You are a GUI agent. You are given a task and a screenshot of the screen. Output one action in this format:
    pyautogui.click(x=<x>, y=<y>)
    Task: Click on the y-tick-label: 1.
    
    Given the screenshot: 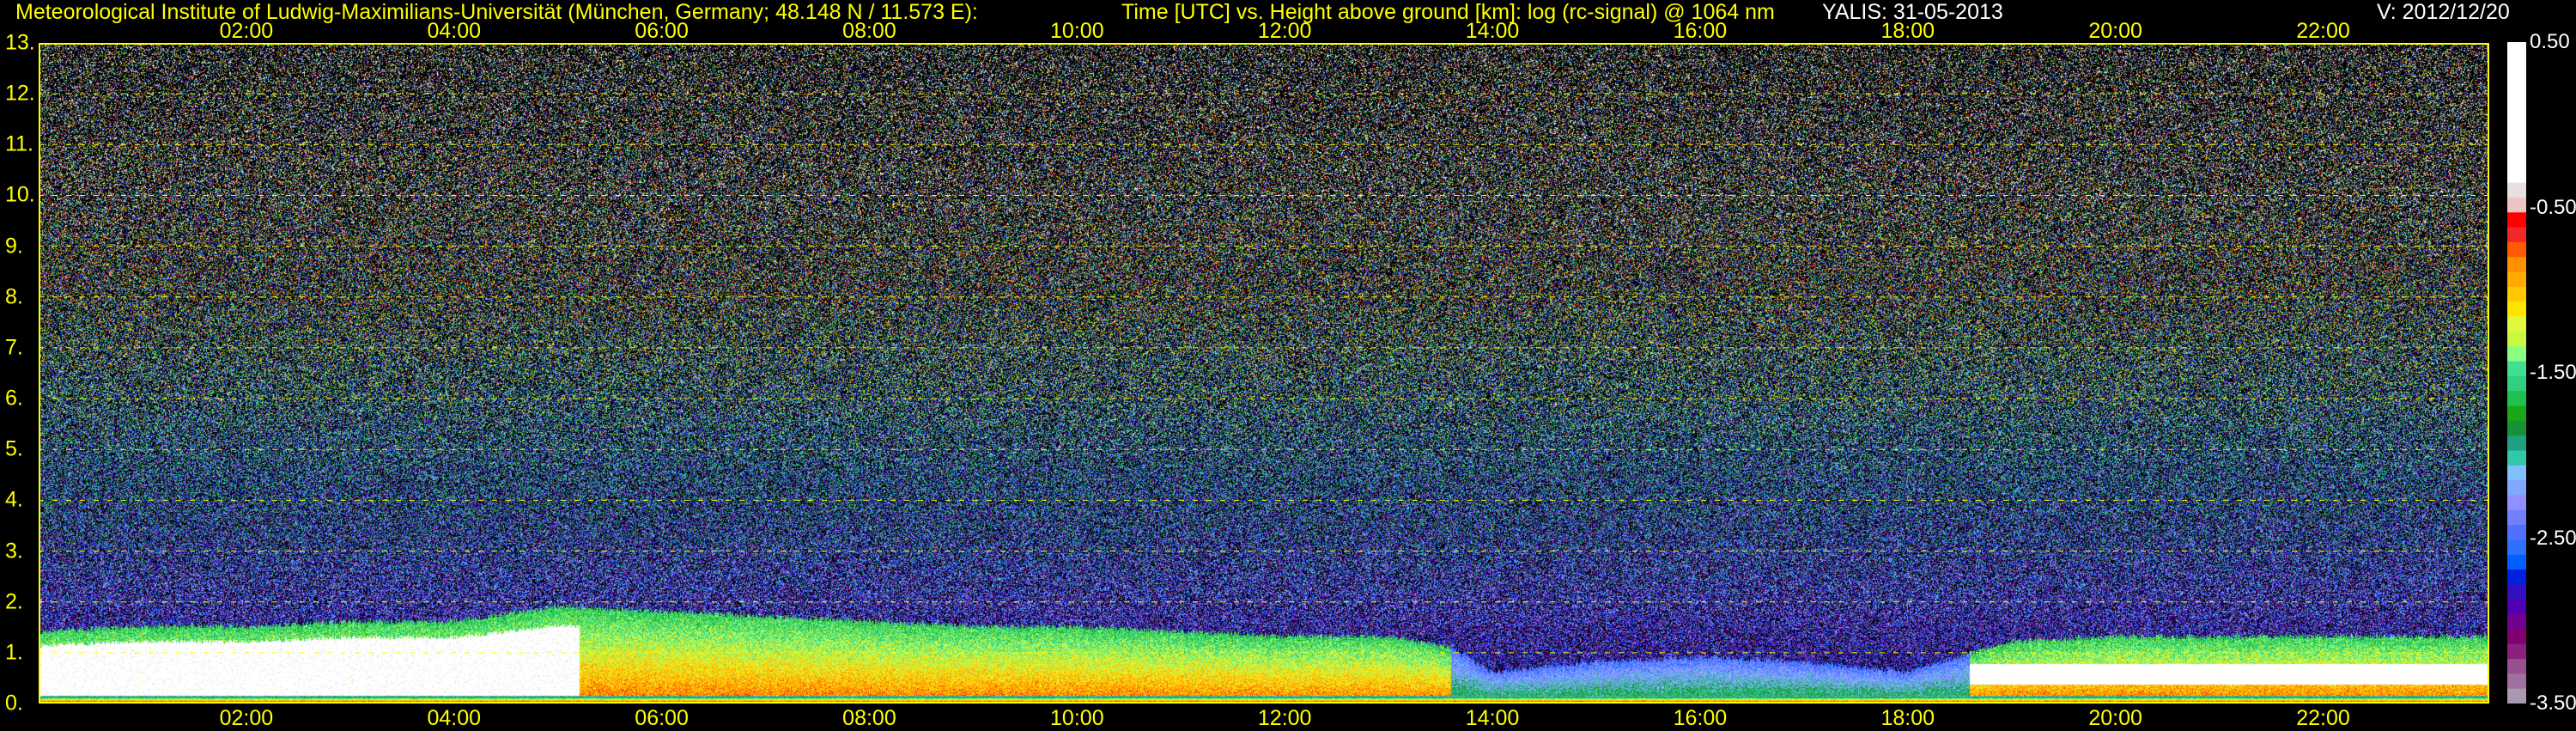 What is the action you would take?
    pyautogui.click(x=14, y=653)
    